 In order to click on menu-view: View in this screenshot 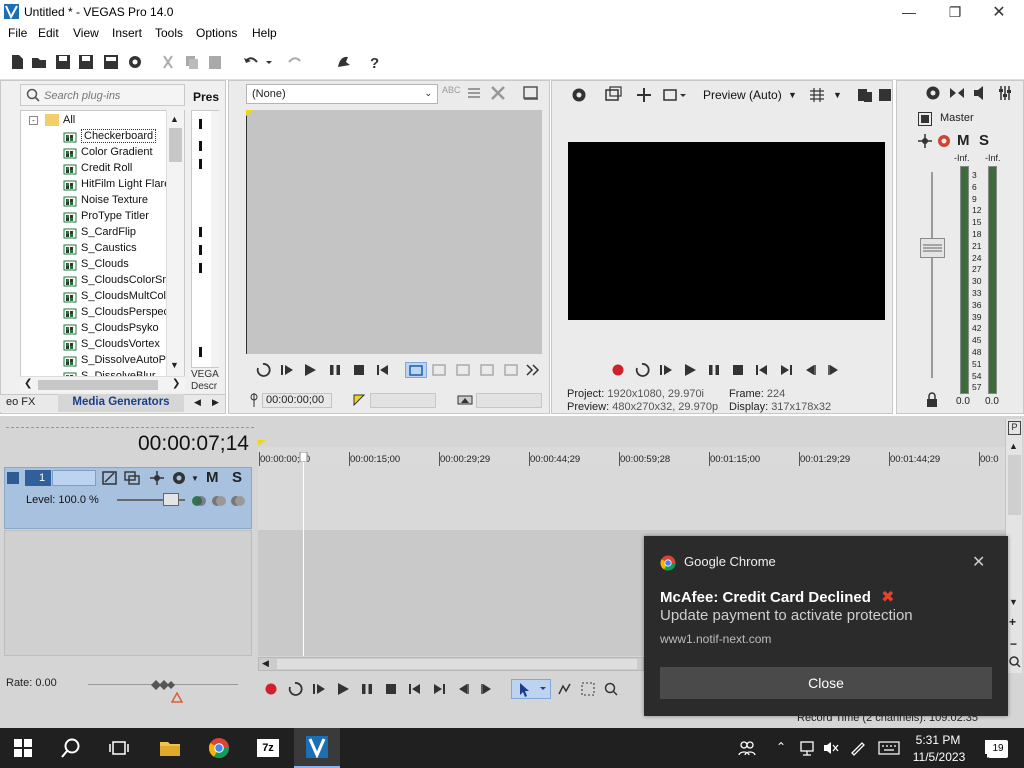, I will do `click(86, 33)`.